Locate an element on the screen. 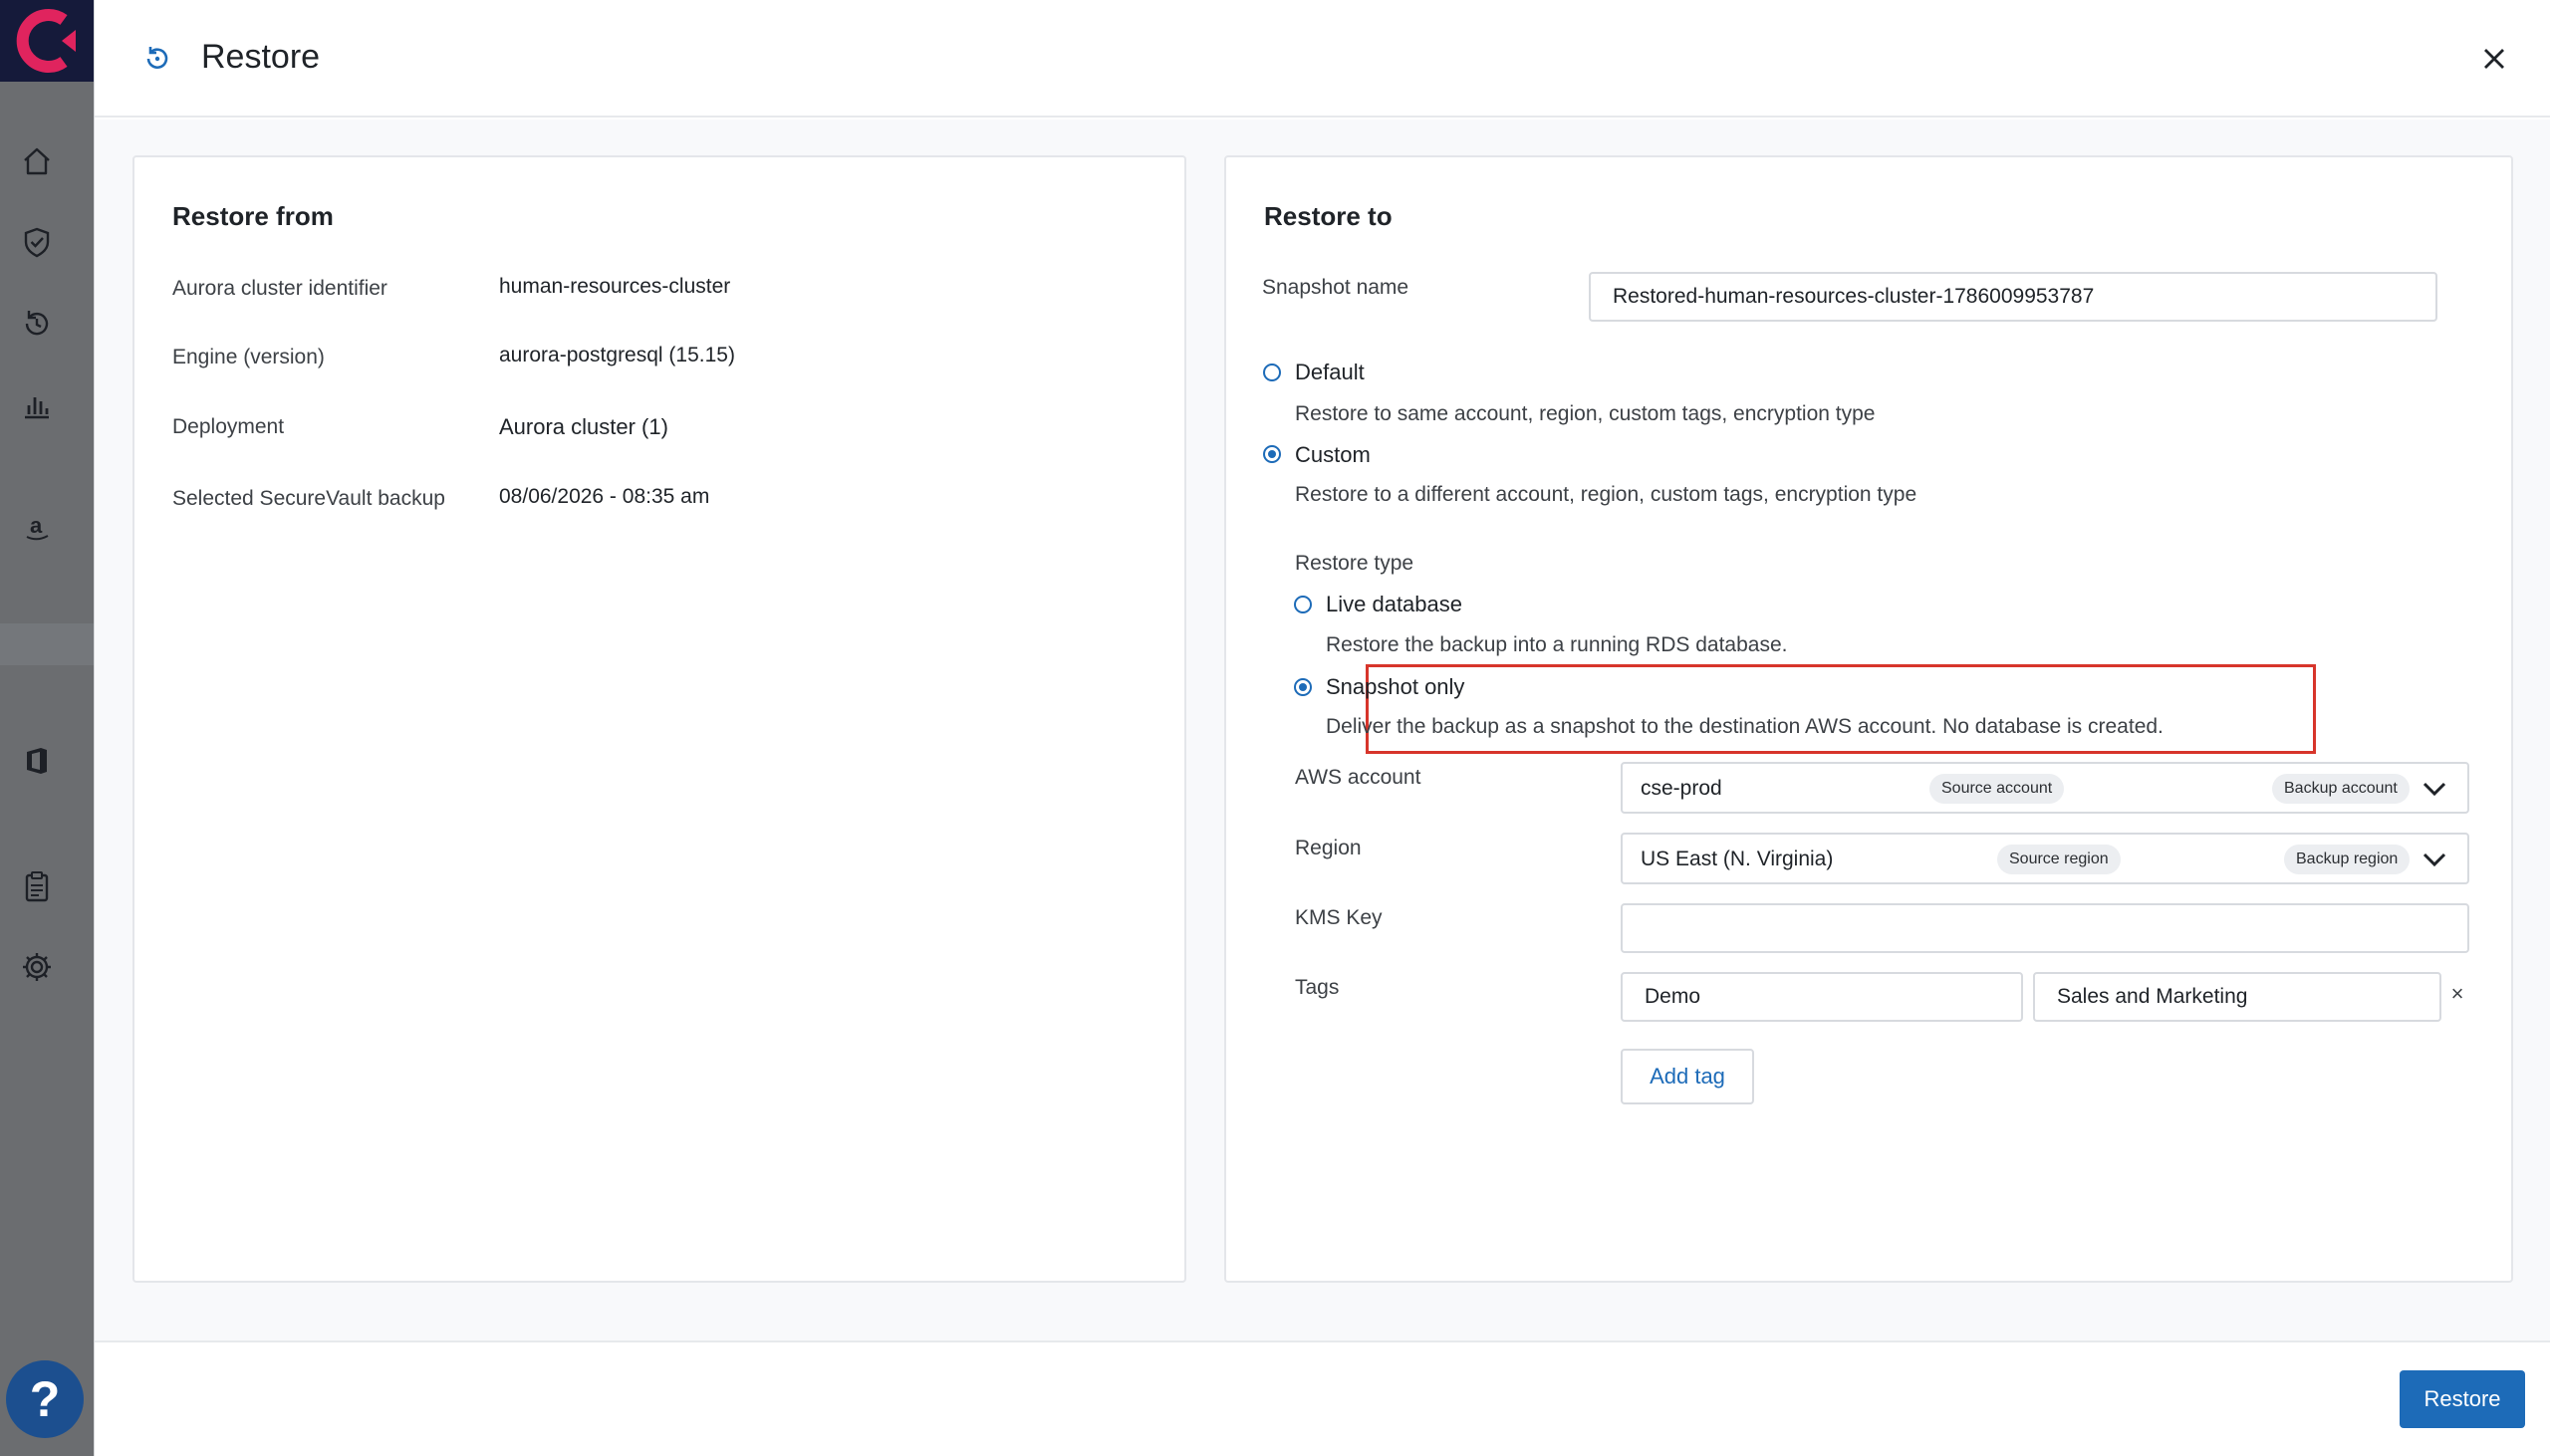  svg-text: a is located at coordinates (36, 525).